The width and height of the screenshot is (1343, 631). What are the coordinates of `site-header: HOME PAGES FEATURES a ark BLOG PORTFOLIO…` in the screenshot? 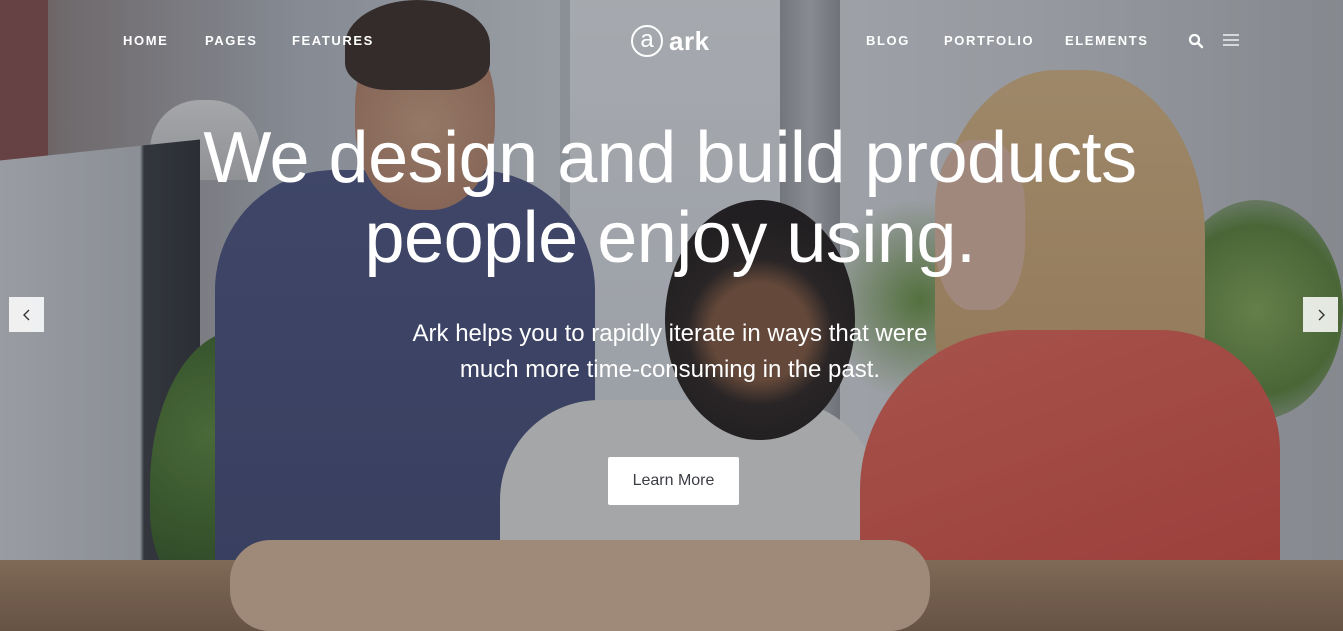 It's located at (671, 41).